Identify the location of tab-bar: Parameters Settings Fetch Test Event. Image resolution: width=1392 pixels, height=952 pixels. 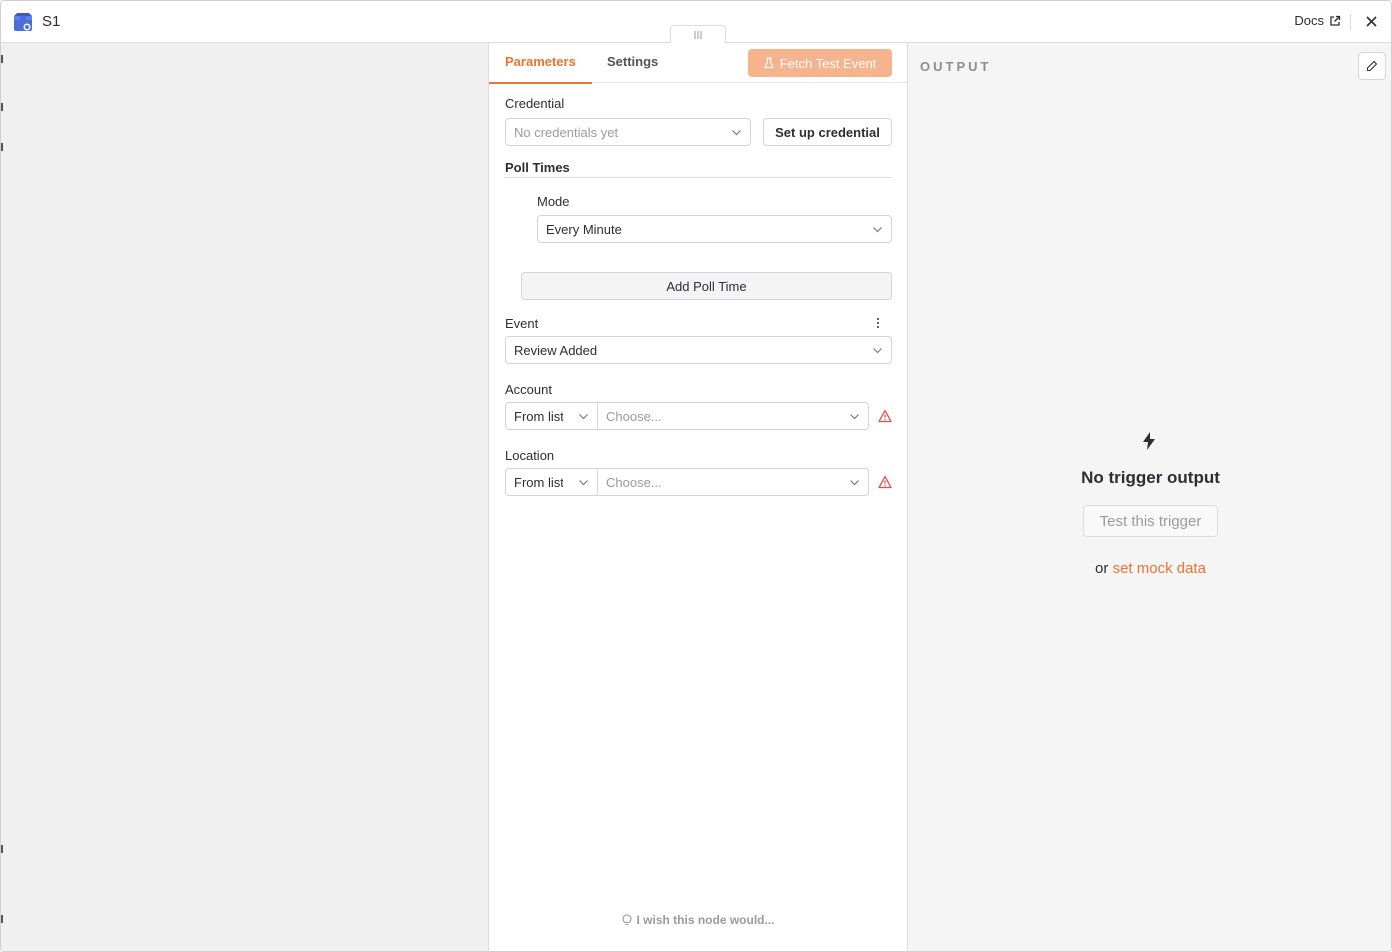
(698, 63).